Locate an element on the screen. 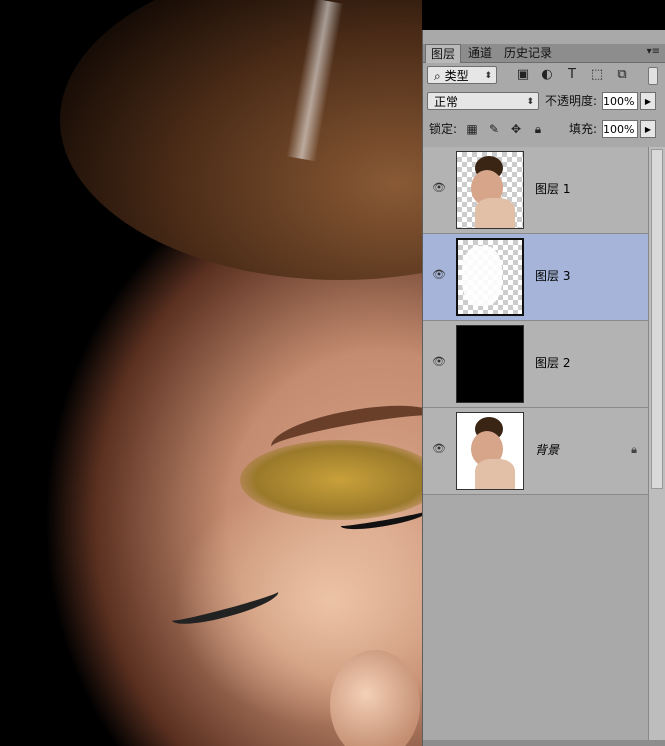  filter-kind-label: 类型 is located at coordinates (456, 76).